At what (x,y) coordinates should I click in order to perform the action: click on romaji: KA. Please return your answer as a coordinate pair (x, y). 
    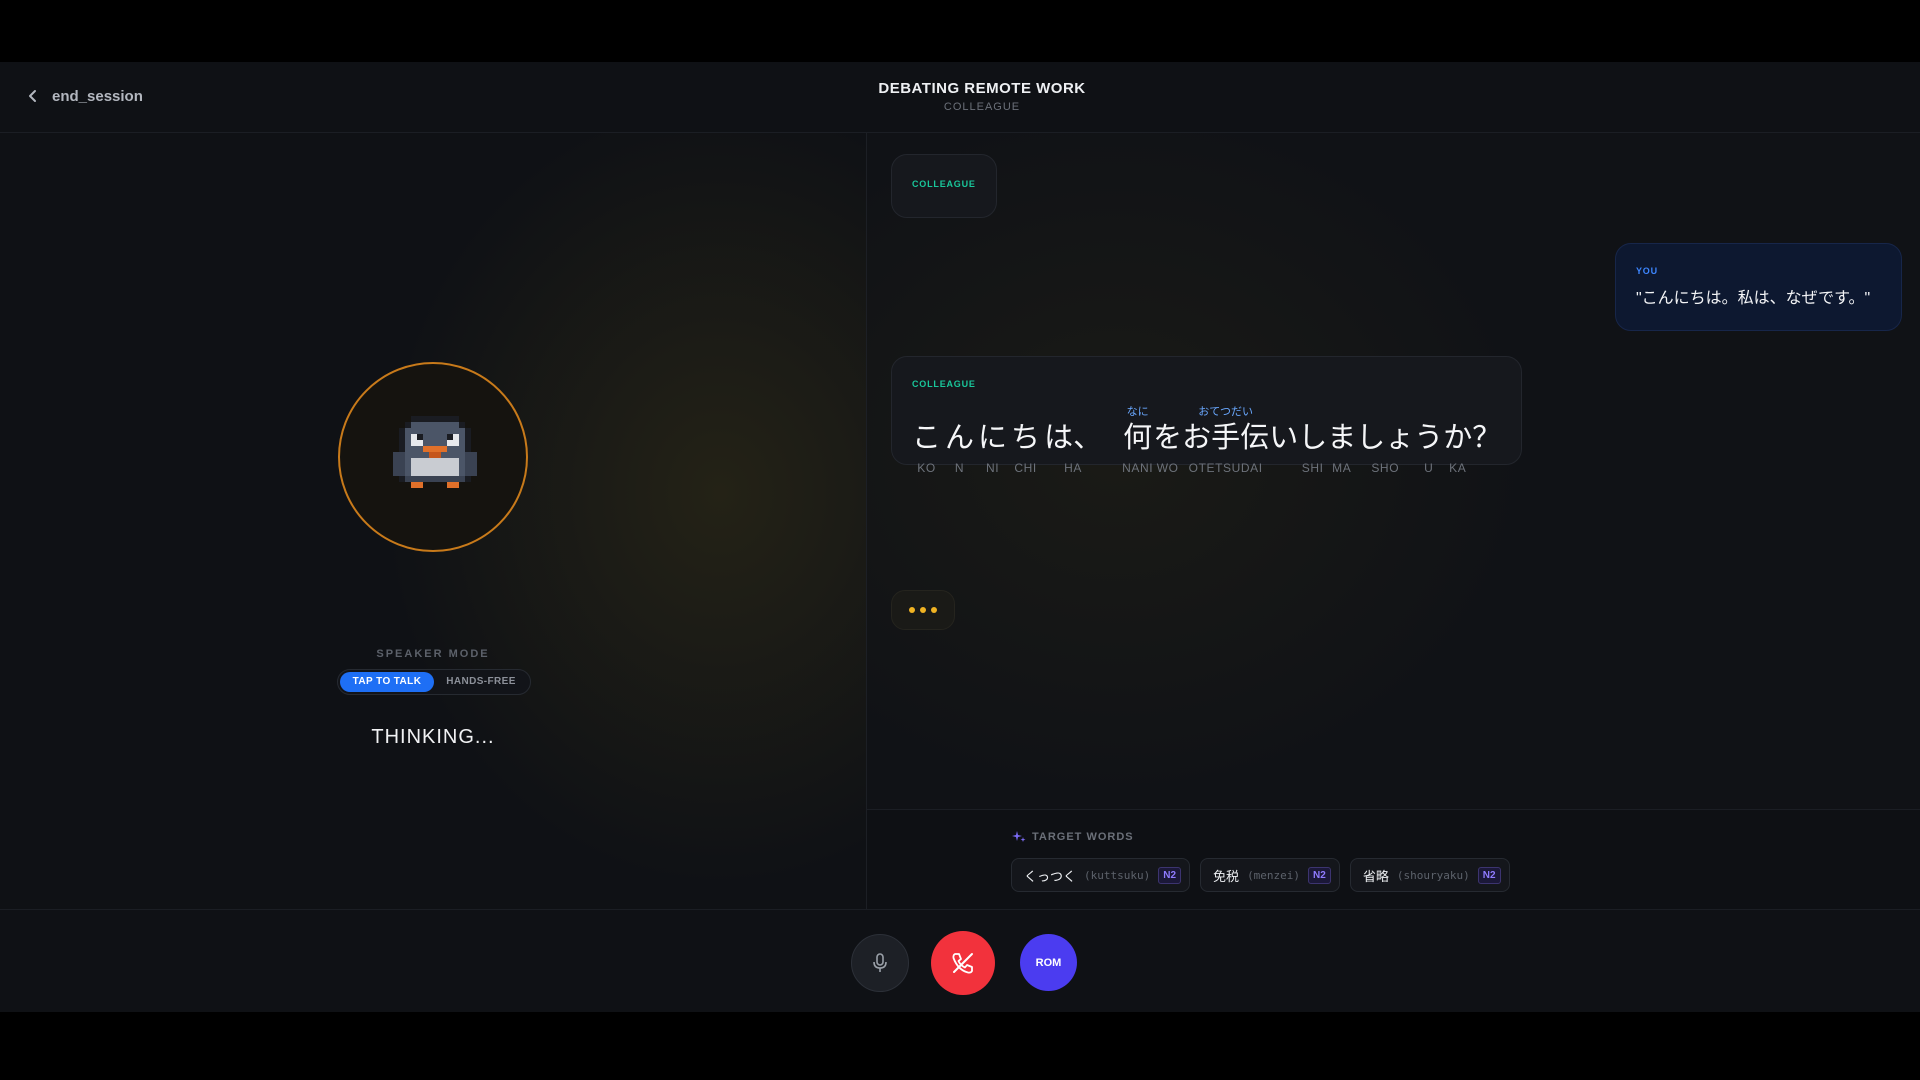
    Looking at the image, I should click on (1458, 468).